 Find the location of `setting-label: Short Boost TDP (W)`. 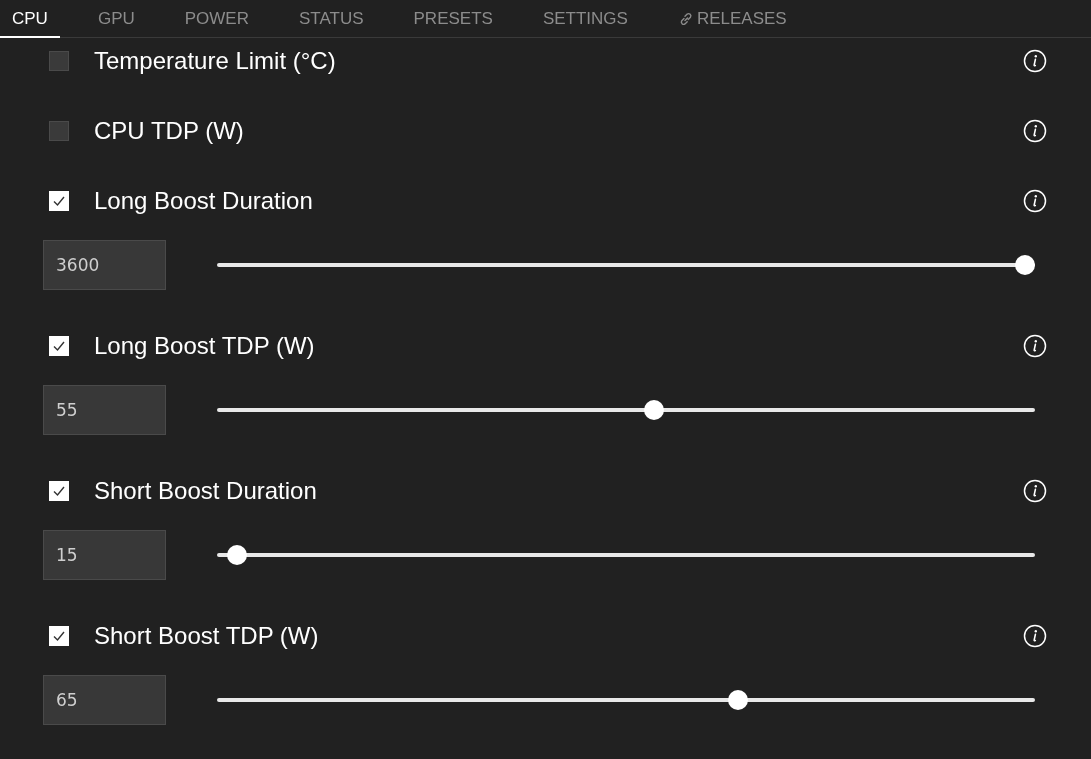

setting-label: Short Boost TDP (W) is located at coordinates (207, 636).